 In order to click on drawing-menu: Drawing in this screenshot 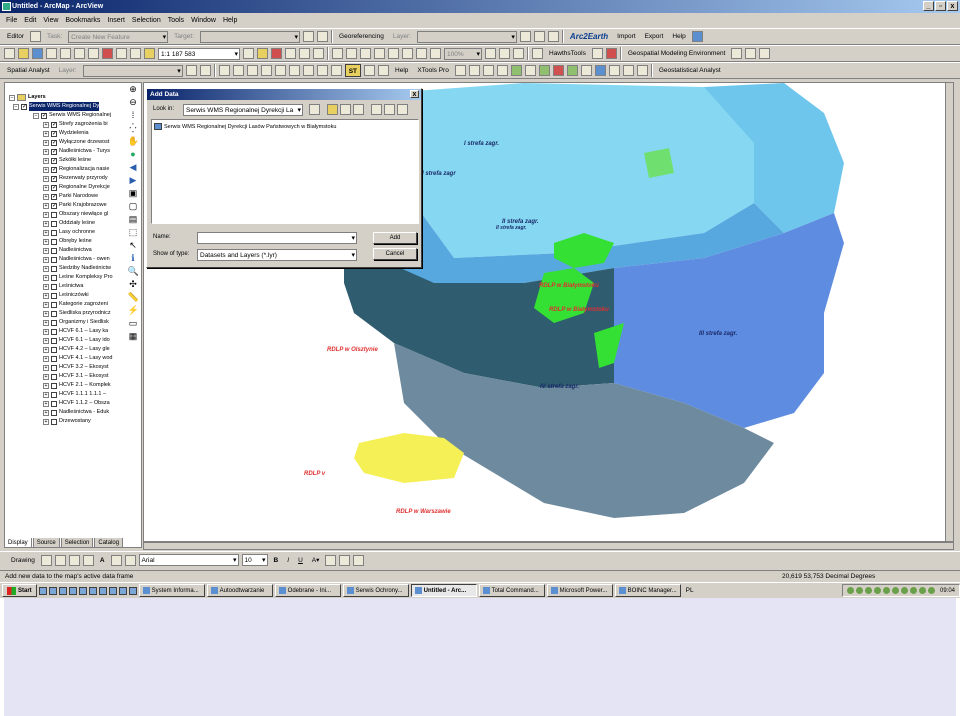, I will do `click(23, 560)`.